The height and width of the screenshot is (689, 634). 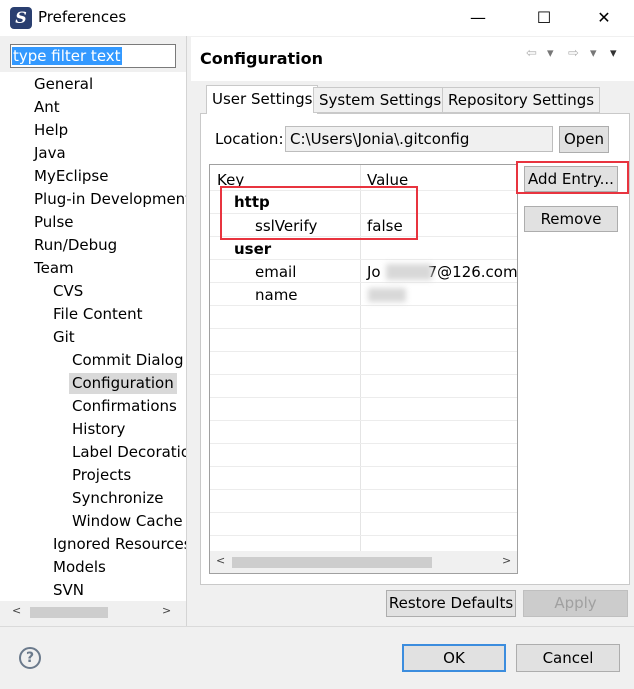 What do you see at coordinates (124, 406) in the screenshot?
I see `tree-item-confirmations: Confirmations` at bounding box center [124, 406].